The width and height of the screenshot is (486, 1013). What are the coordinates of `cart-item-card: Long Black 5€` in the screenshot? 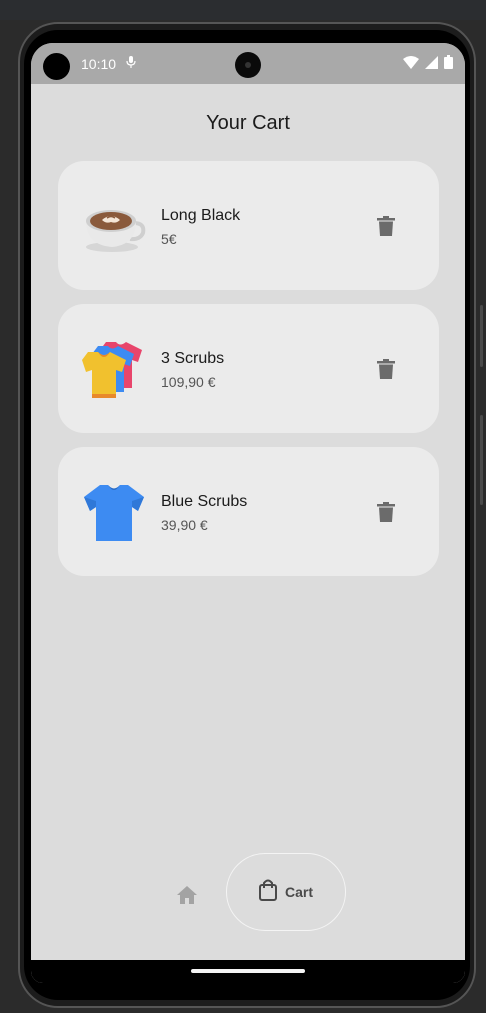 It's located at (248, 225).